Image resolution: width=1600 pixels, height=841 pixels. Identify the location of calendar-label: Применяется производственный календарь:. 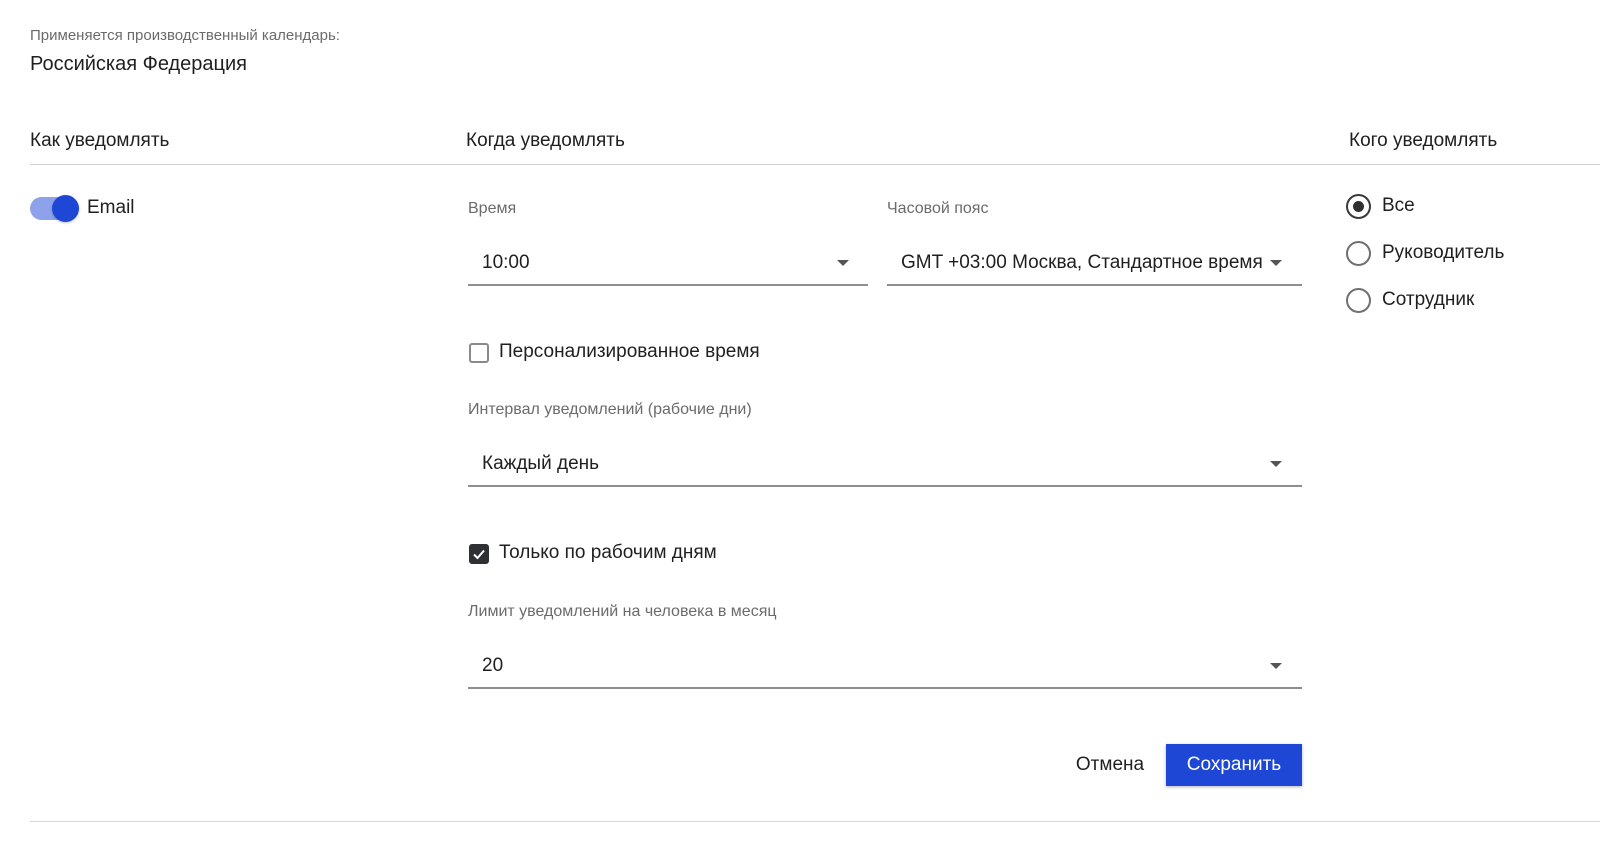
(185, 35).